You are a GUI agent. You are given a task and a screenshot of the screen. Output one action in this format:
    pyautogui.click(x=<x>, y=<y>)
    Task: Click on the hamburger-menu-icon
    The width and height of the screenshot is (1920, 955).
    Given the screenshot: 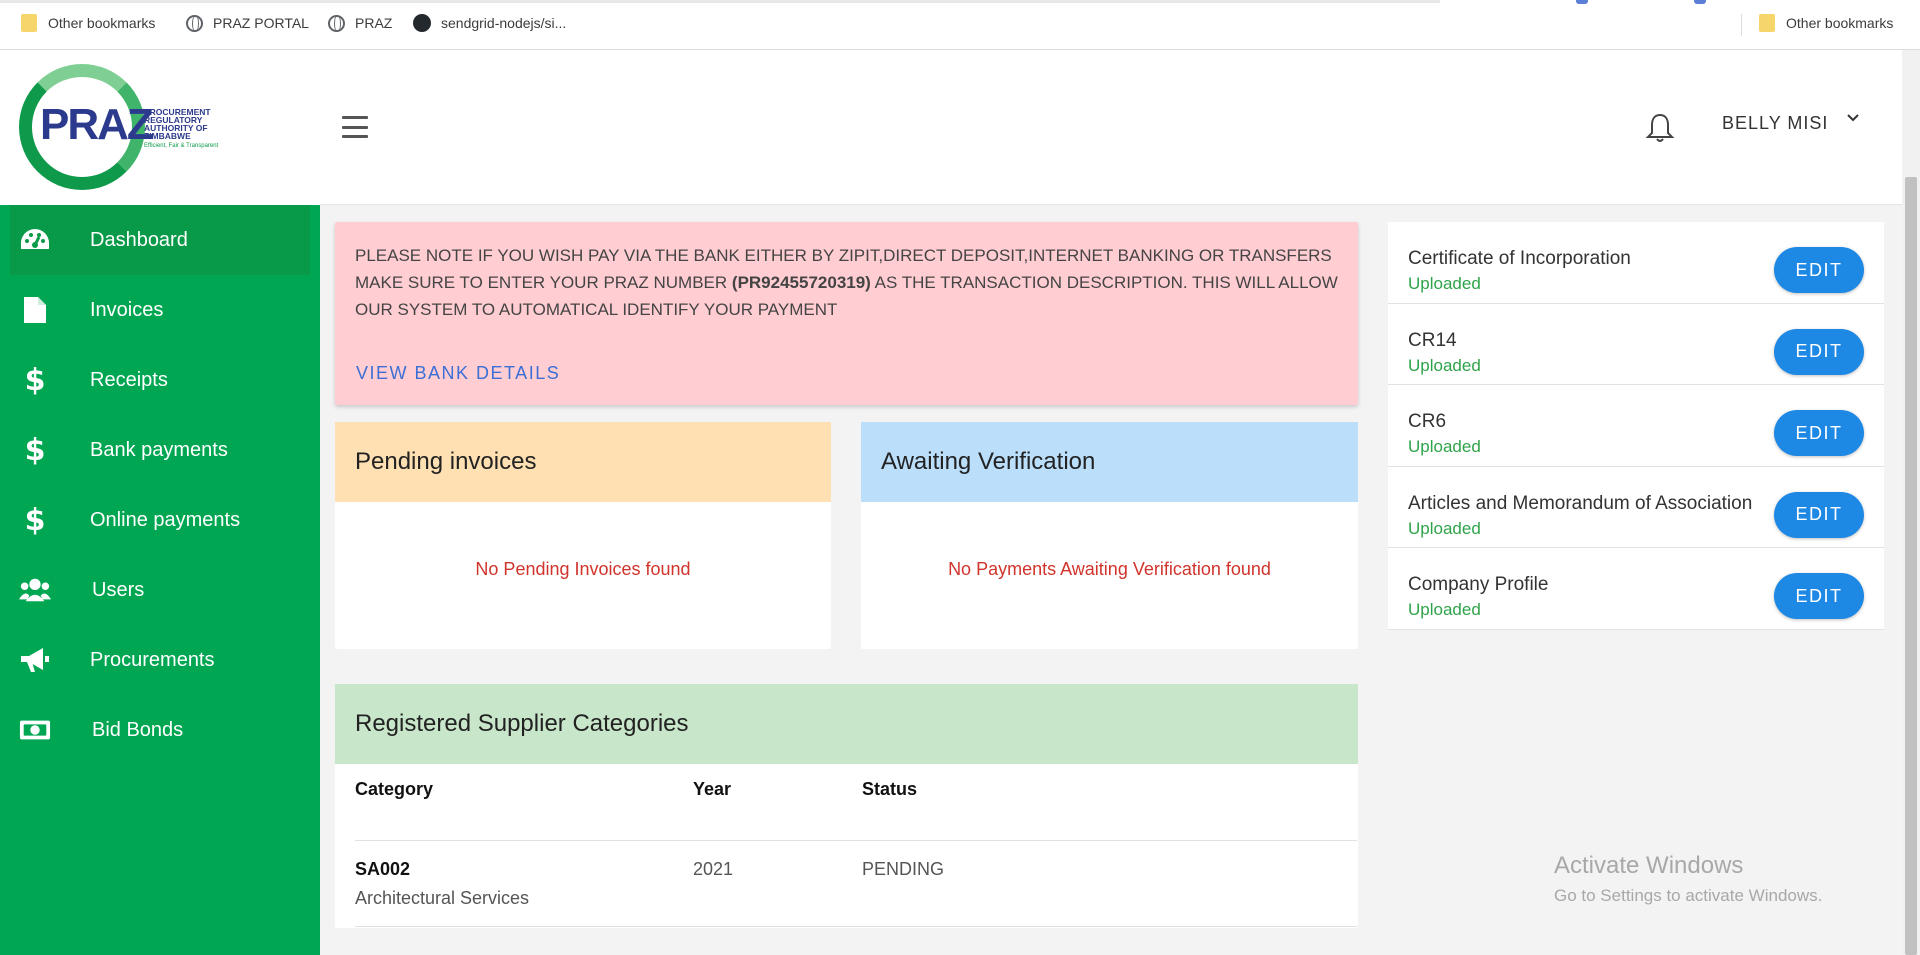 What is the action you would take?
    pyautogui.click(x=355, y=127)
    